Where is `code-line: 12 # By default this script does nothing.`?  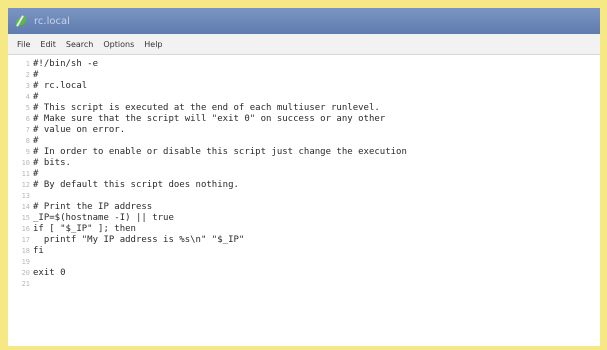
code-line: 12 # By default this script does nothing. is located at coordinates (304, 184).